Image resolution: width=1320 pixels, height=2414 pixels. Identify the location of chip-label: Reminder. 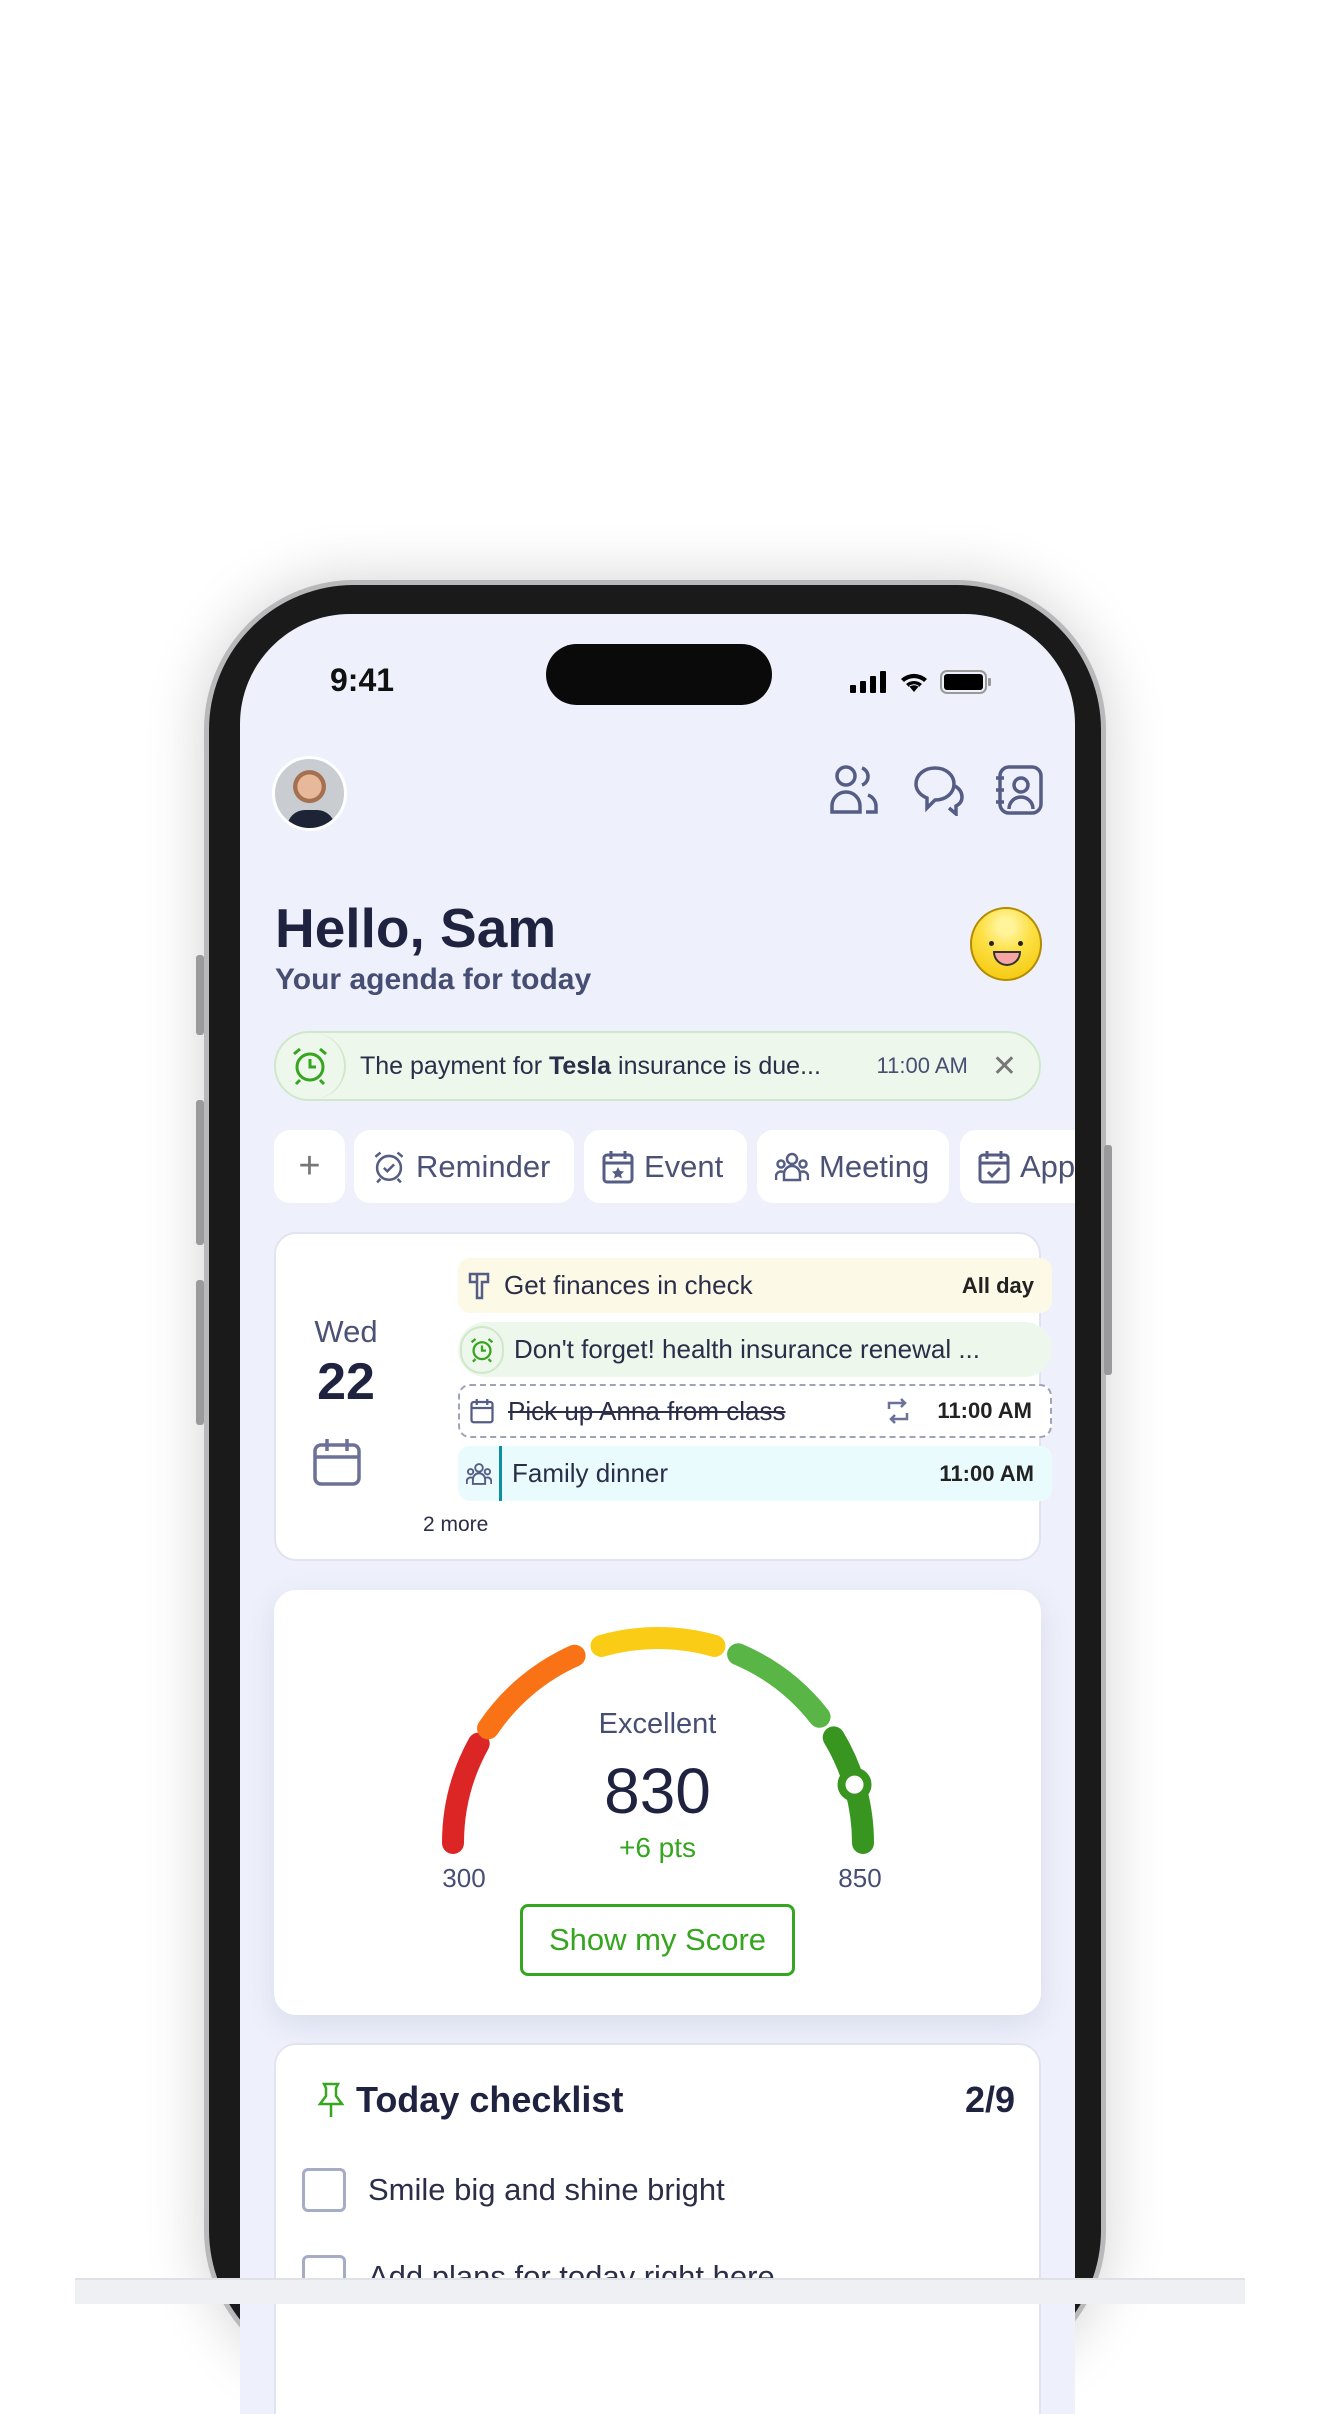
(483, 1166).